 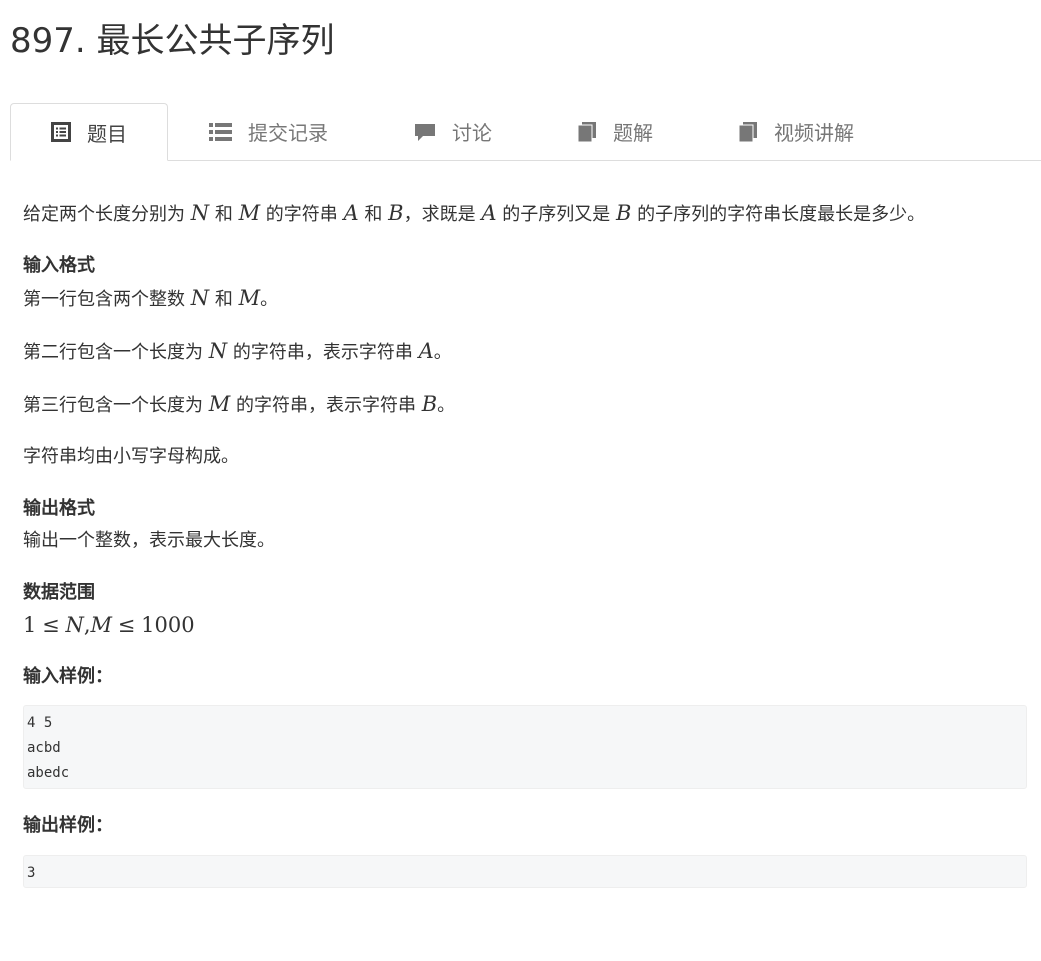 I want to click on tab-discussion: 讨论, so click(x=453, y=131).